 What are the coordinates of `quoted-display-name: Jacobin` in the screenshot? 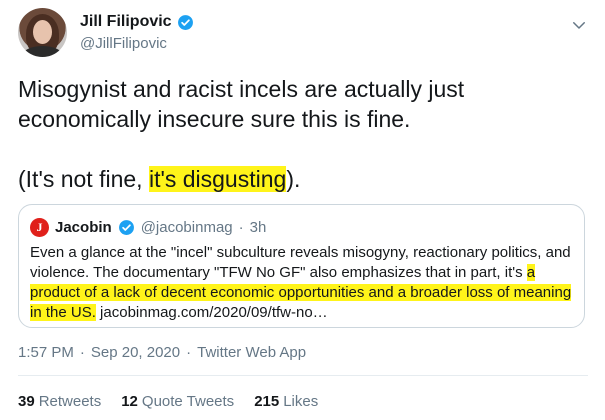 It's located at (83, 227).